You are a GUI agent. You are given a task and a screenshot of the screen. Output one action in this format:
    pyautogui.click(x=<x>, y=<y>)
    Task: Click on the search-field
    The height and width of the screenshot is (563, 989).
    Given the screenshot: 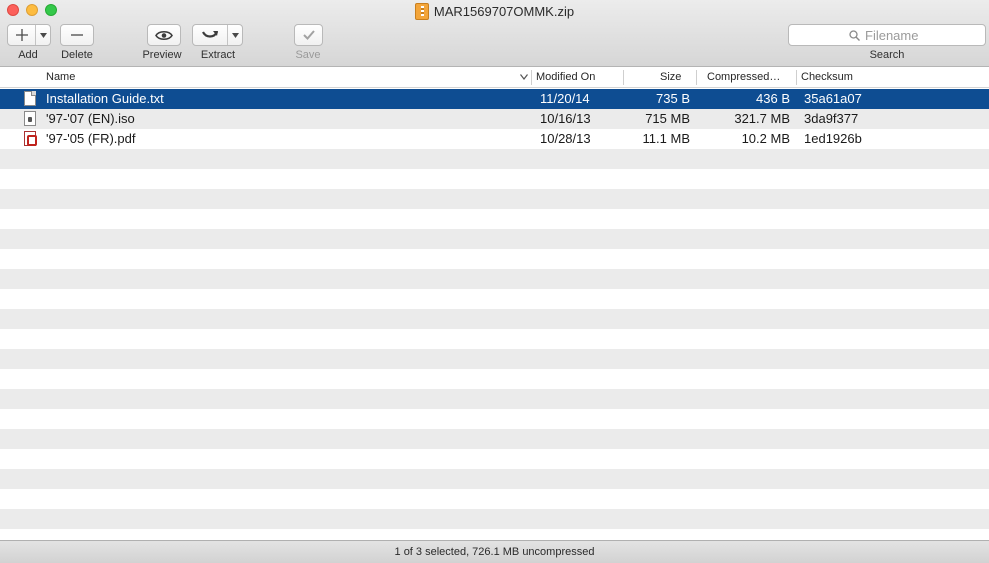 What is the action you would take?
    pyautogui.click(x=887, y=35)
    